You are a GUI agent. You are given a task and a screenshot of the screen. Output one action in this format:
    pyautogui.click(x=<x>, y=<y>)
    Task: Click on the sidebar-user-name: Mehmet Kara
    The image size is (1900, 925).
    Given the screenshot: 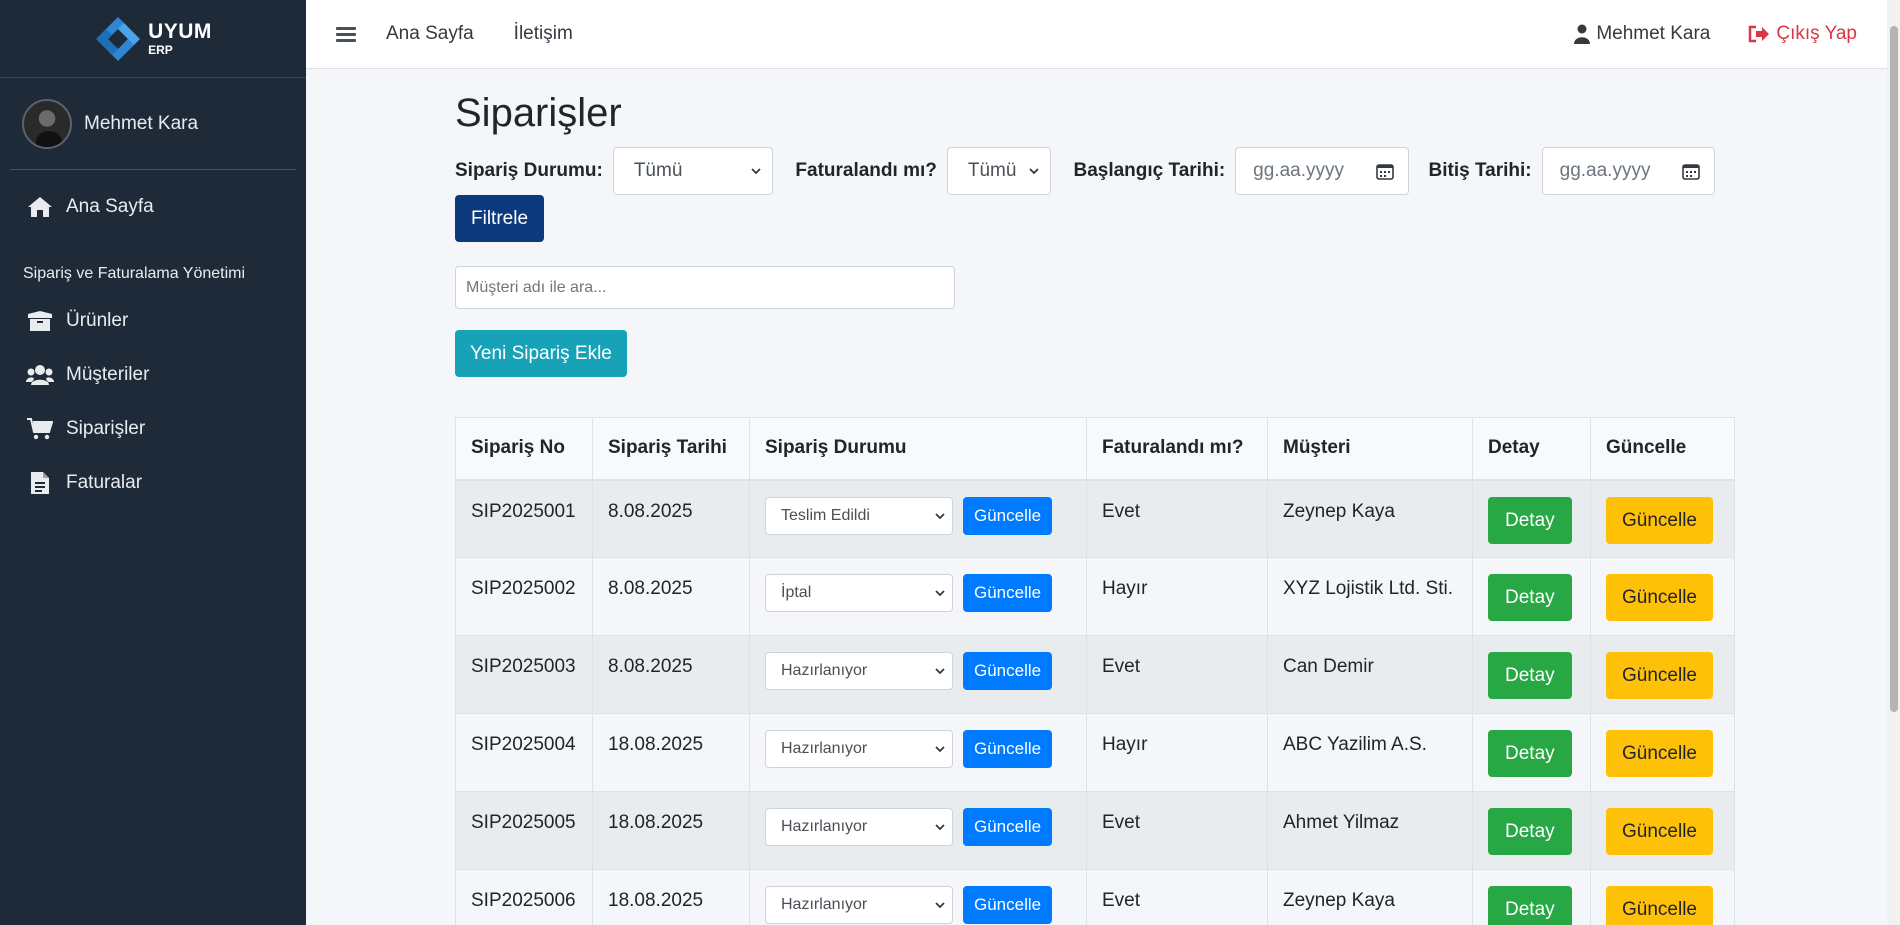 What is the action you would take?
    pyautogui.click(x=141, y=123)
    